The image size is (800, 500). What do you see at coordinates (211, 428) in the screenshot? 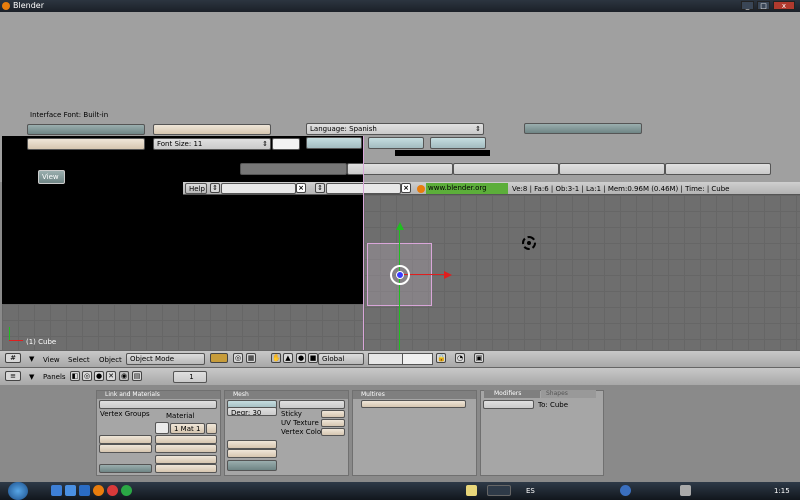
I see `material-next-button` at bounding box center [211, 428].